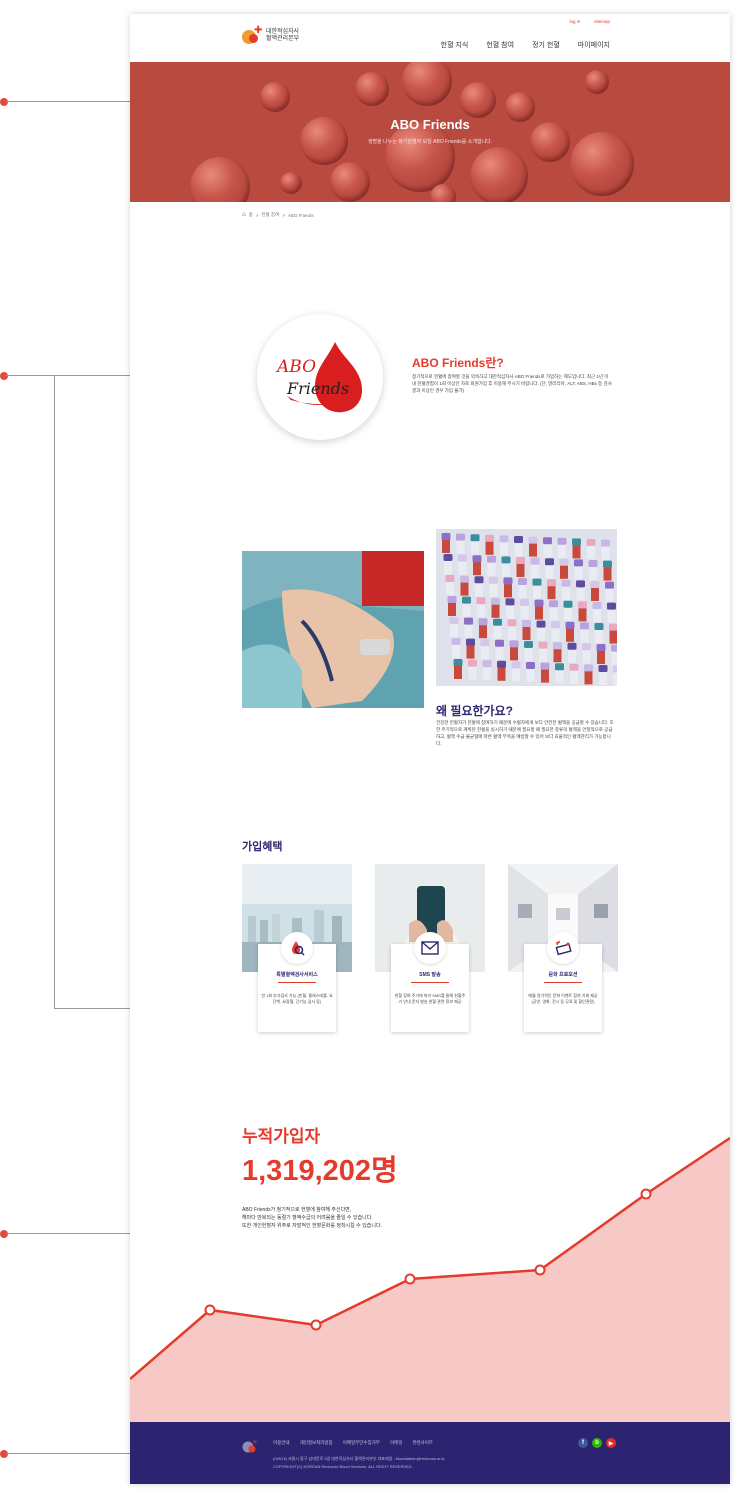  Describe the element at coordinates (430, 124) in the screenshot. I see `hero-title: ABO Friends` at that location.